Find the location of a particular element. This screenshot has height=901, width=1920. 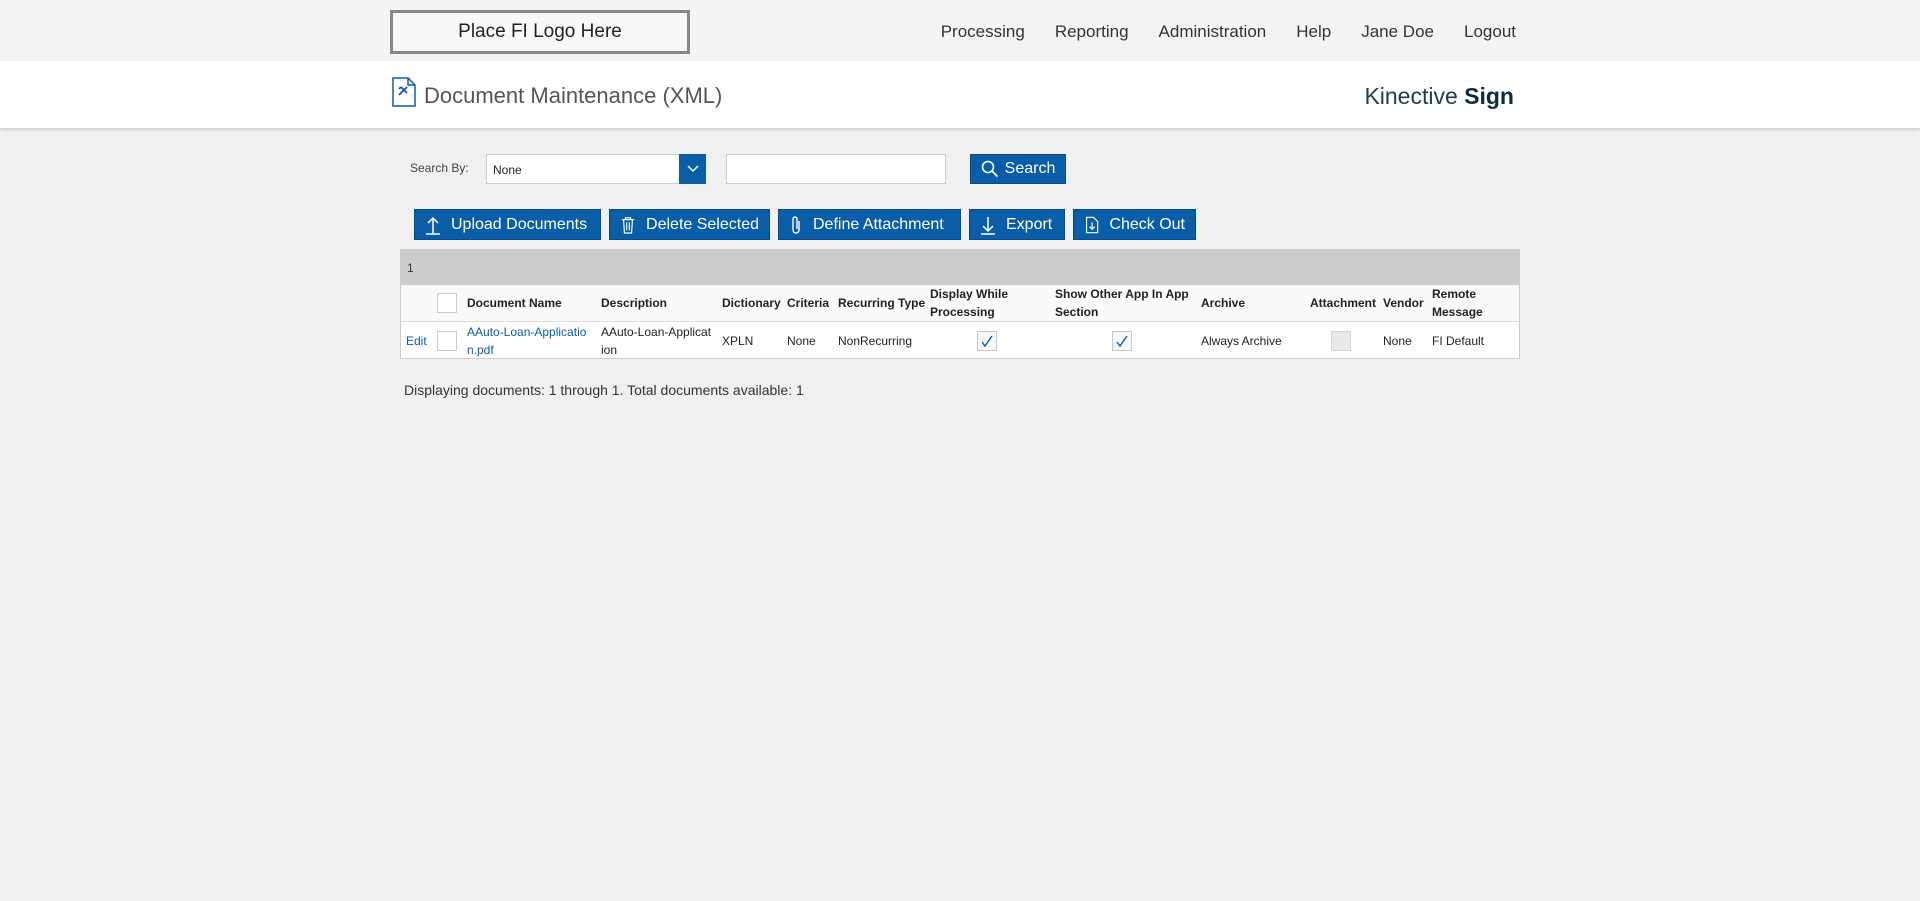

chevron-down-icon is located at coordinates (692, 169).